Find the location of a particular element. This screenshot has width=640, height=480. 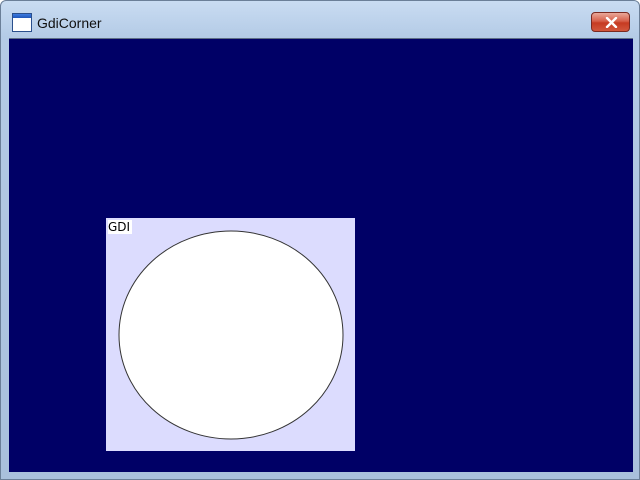

close-button is located at coordinates (610, 22).